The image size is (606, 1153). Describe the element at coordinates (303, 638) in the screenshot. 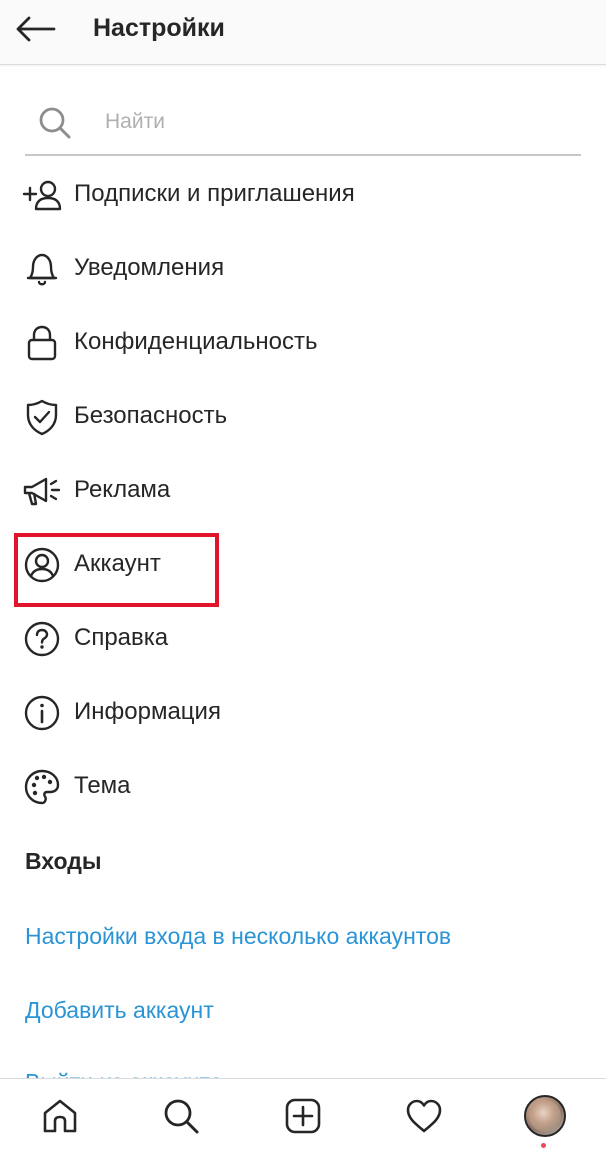

I see `menu-item-help: Справка` at that location.